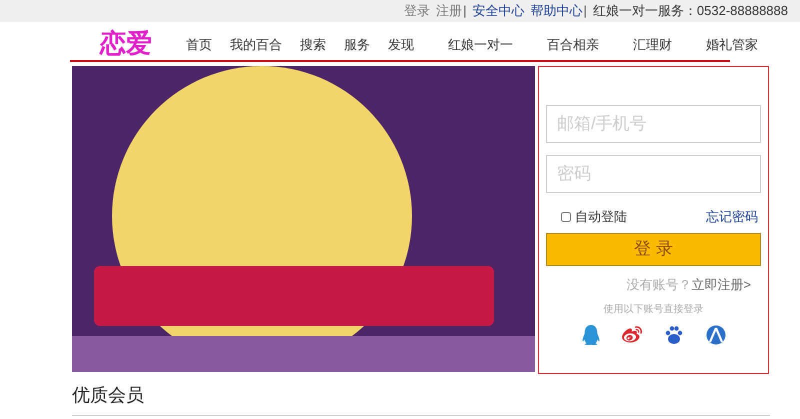 This screenshot has height=419, width=800. Describe the element at coordinates (653, 309) in the screenshot. I see `social-login-hint: 使用以下账号直接登录` at that location.